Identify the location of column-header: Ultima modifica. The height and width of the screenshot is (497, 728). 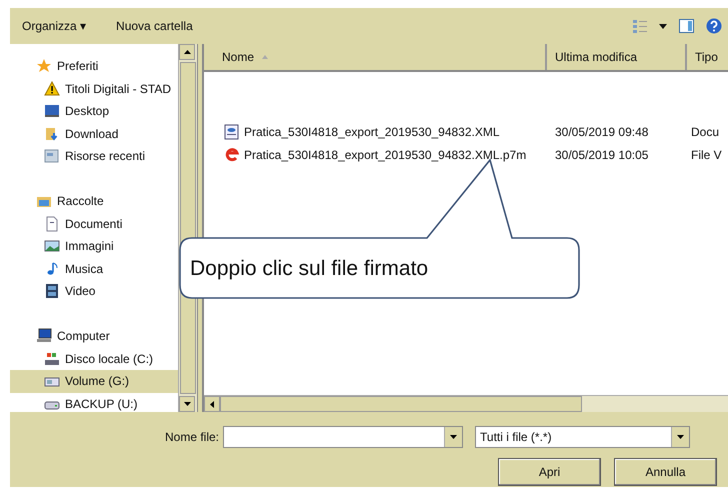
(617, 57).